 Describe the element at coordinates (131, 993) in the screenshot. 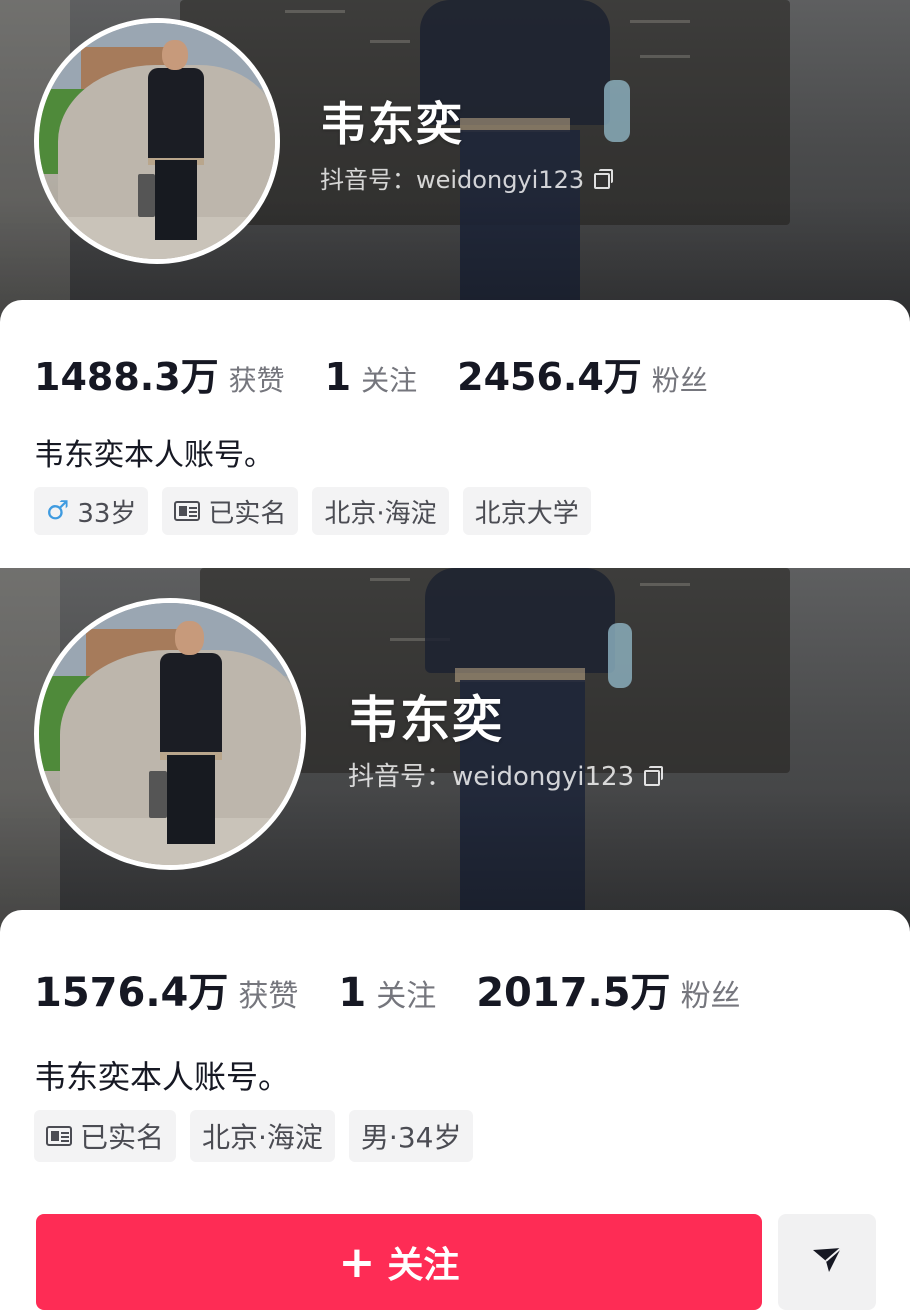

I see `likes-count: 1576.4万` at that location.